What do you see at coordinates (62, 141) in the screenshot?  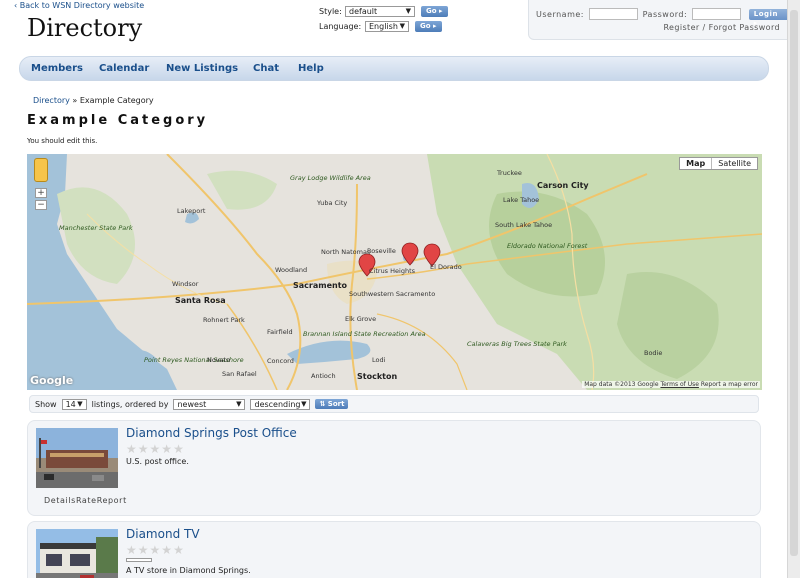 I see `category-description: You should edit this.` at bounding box center [62, 141].